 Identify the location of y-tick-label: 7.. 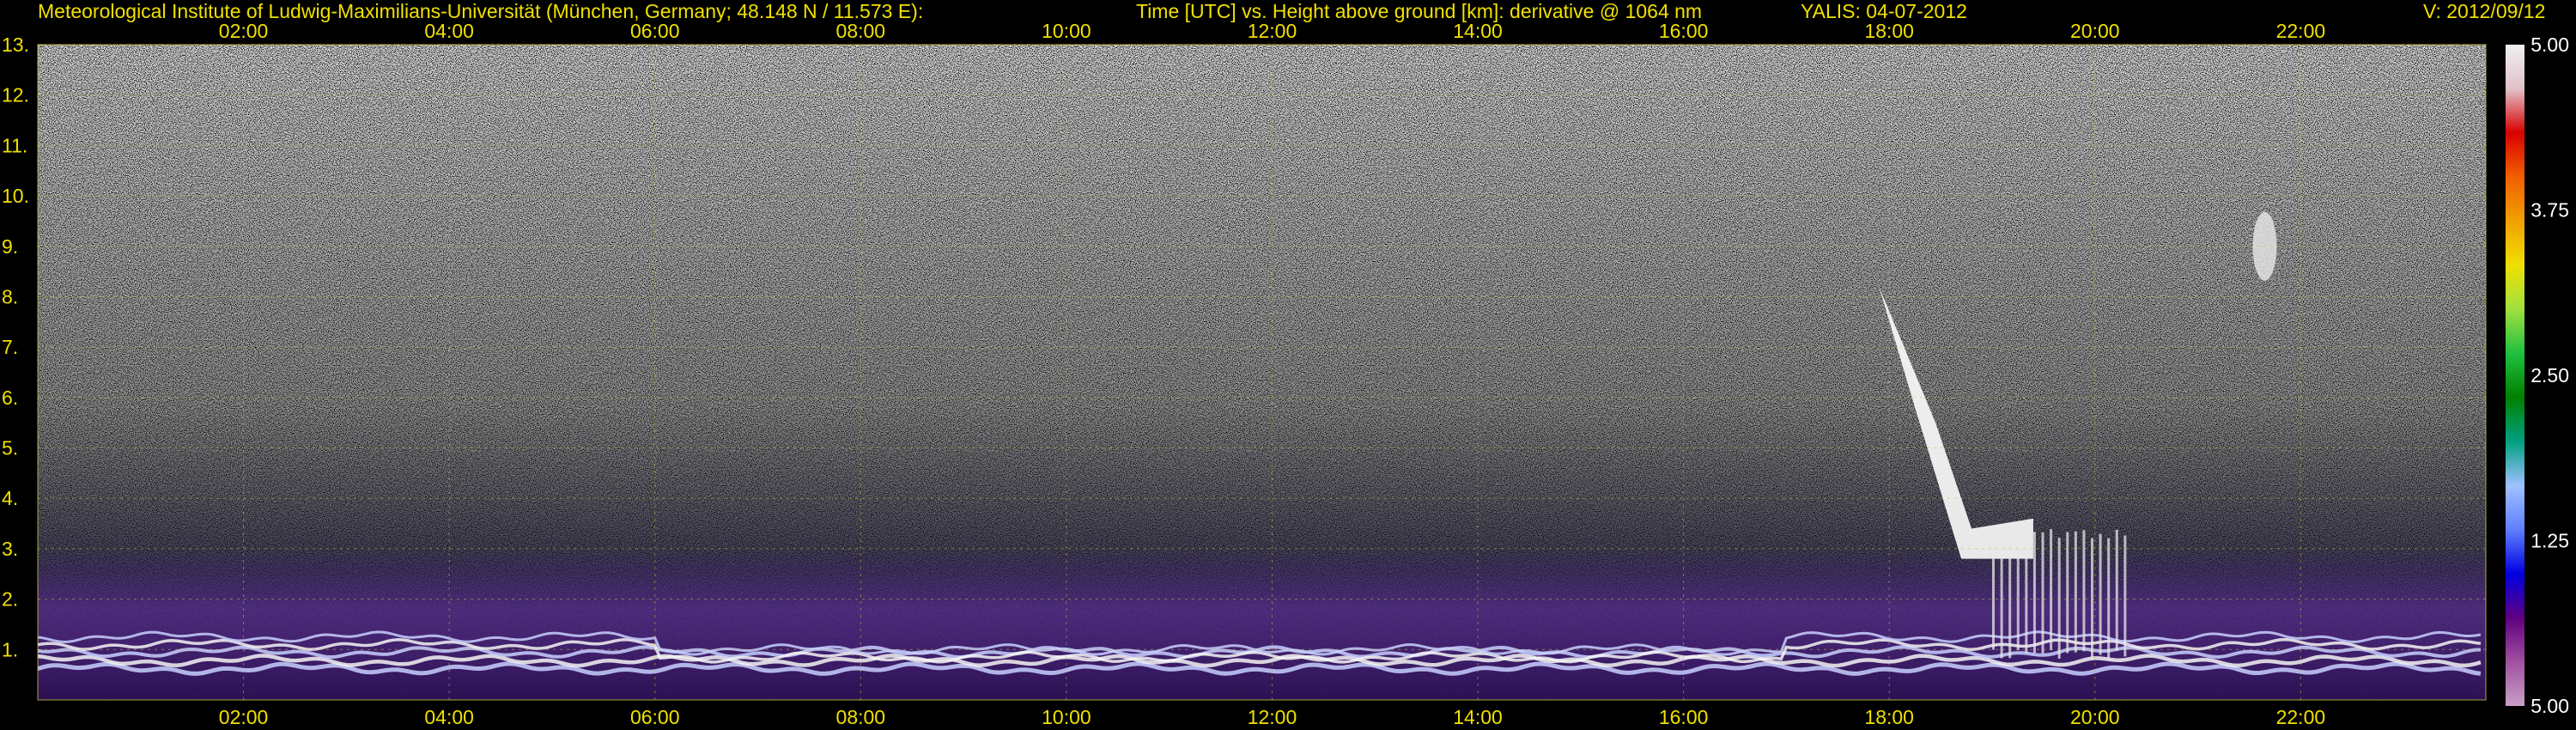
(10, 347).